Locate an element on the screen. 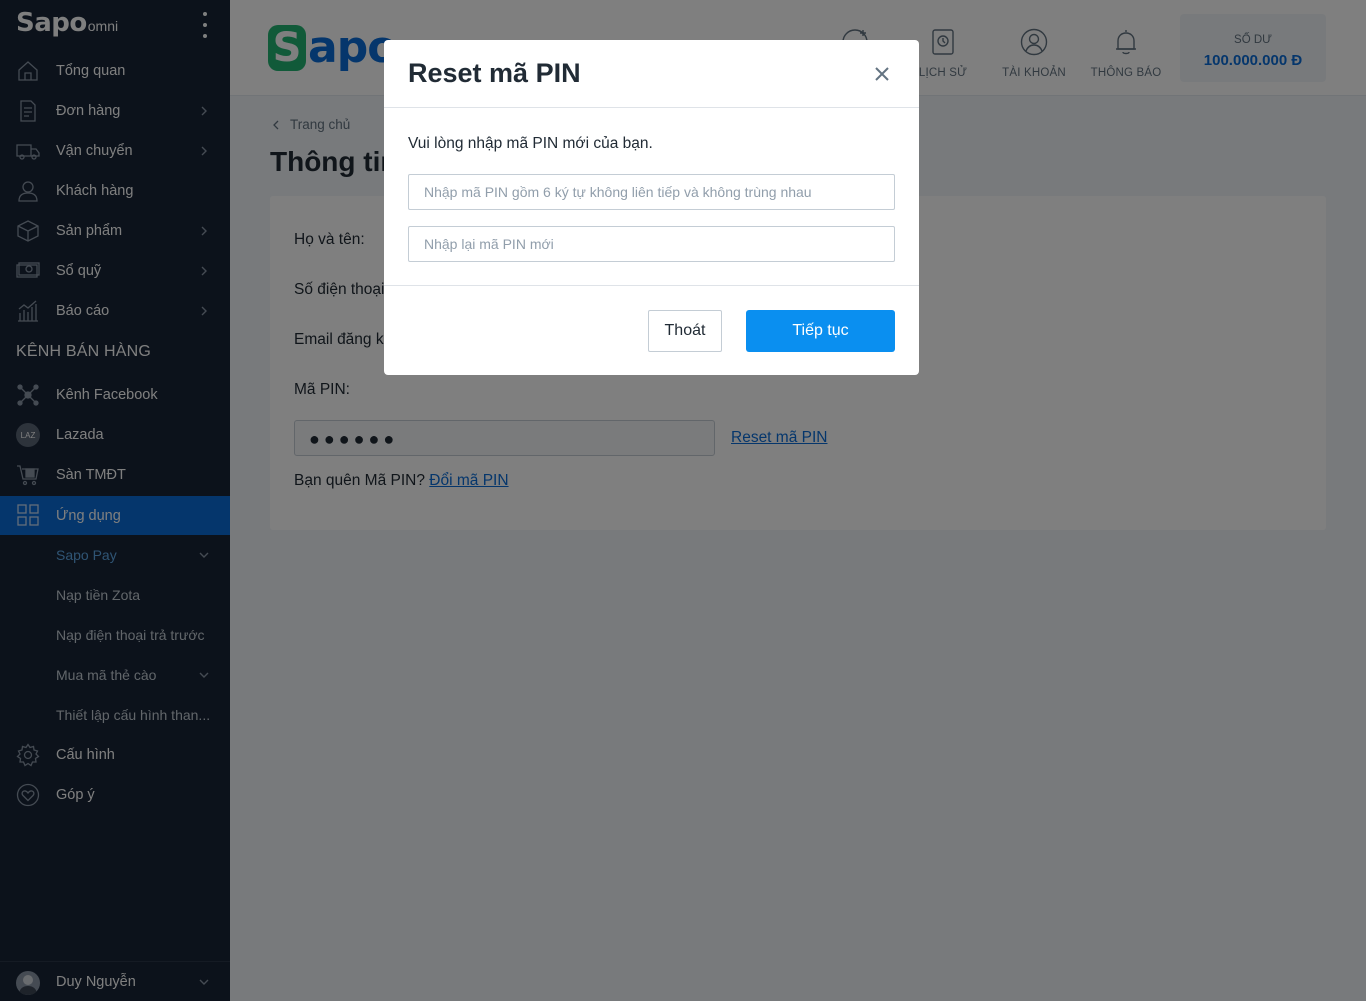 The image size is (1366, 1001). dialog-title: Reset mã PIN is located at coordinates (494, 73).